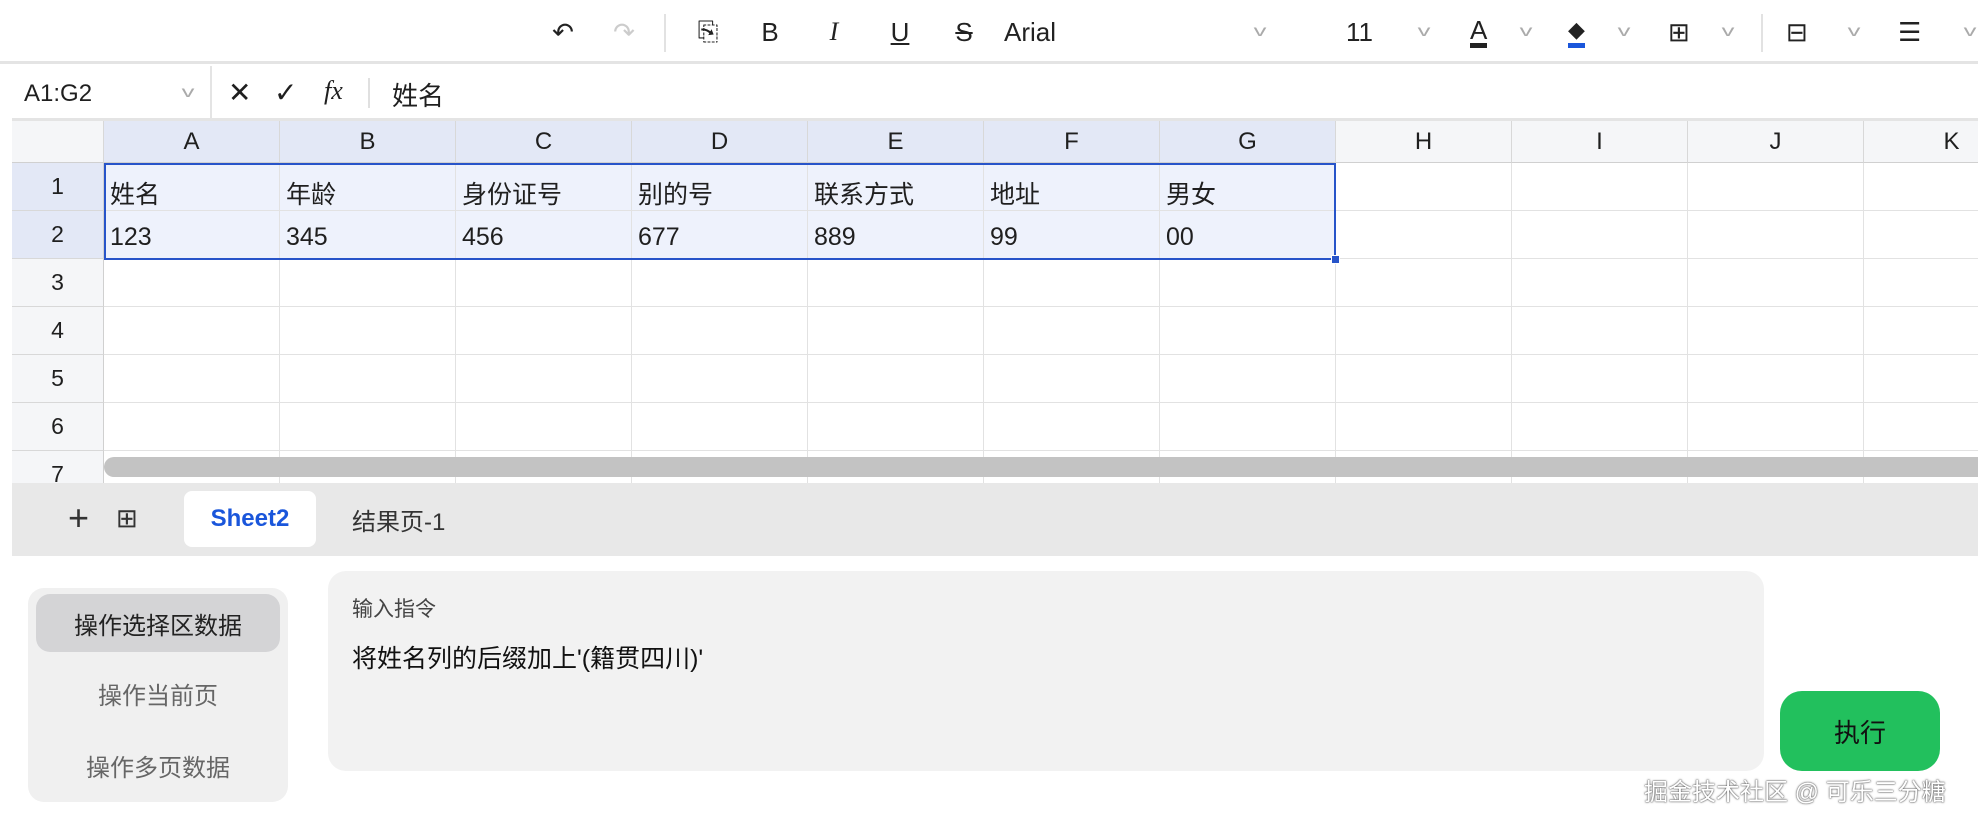 This screenshot has height=824, width=1978. What do you see at coordinates (544, 142) in the screenshot?
I see `column-header-c: C` at bounding box center [544, 142].